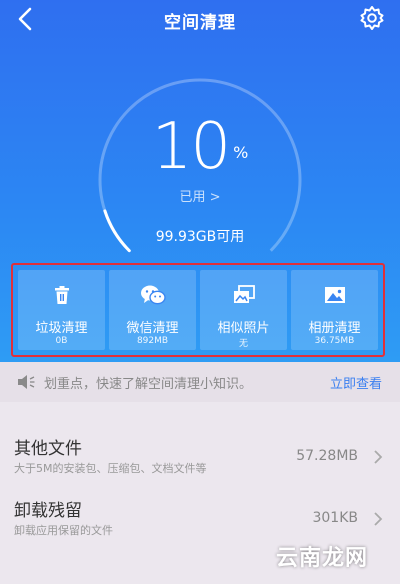  What do you see at coordinates (153, 295) in the screenshot?
I see `wechat-icon` at bounding box center [153, 295].